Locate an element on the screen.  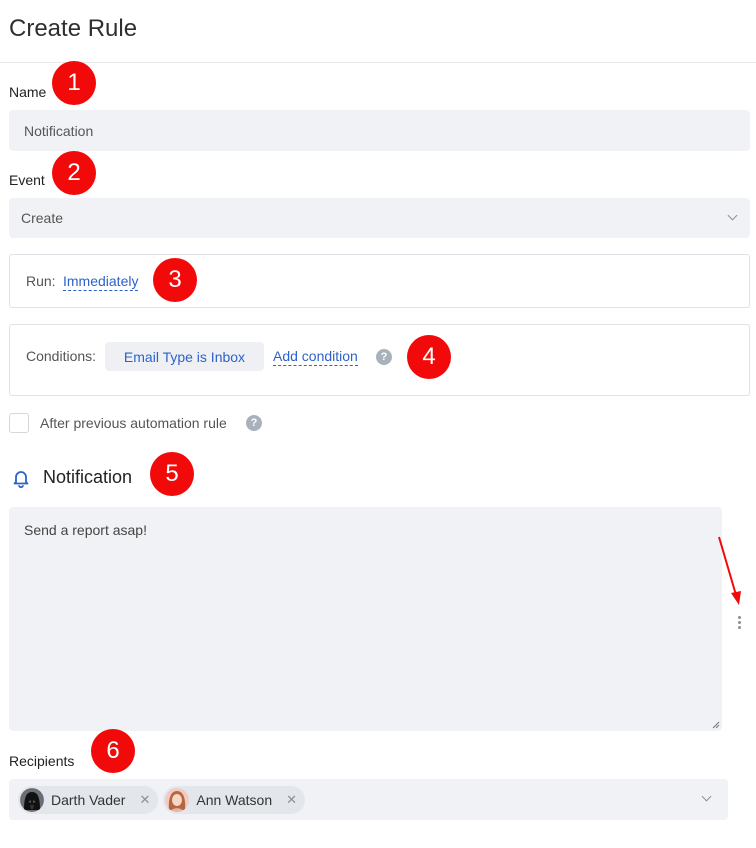
notification-title: Notification is located at coordinates (88, 477).